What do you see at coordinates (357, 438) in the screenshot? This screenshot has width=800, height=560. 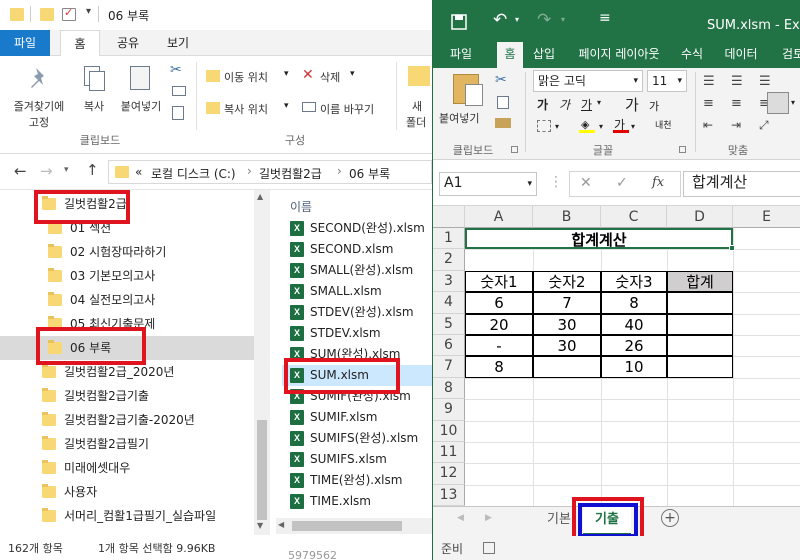 I see `file-item: X SUMIFS(완성).xlsm` at bounding box center [357, 438].